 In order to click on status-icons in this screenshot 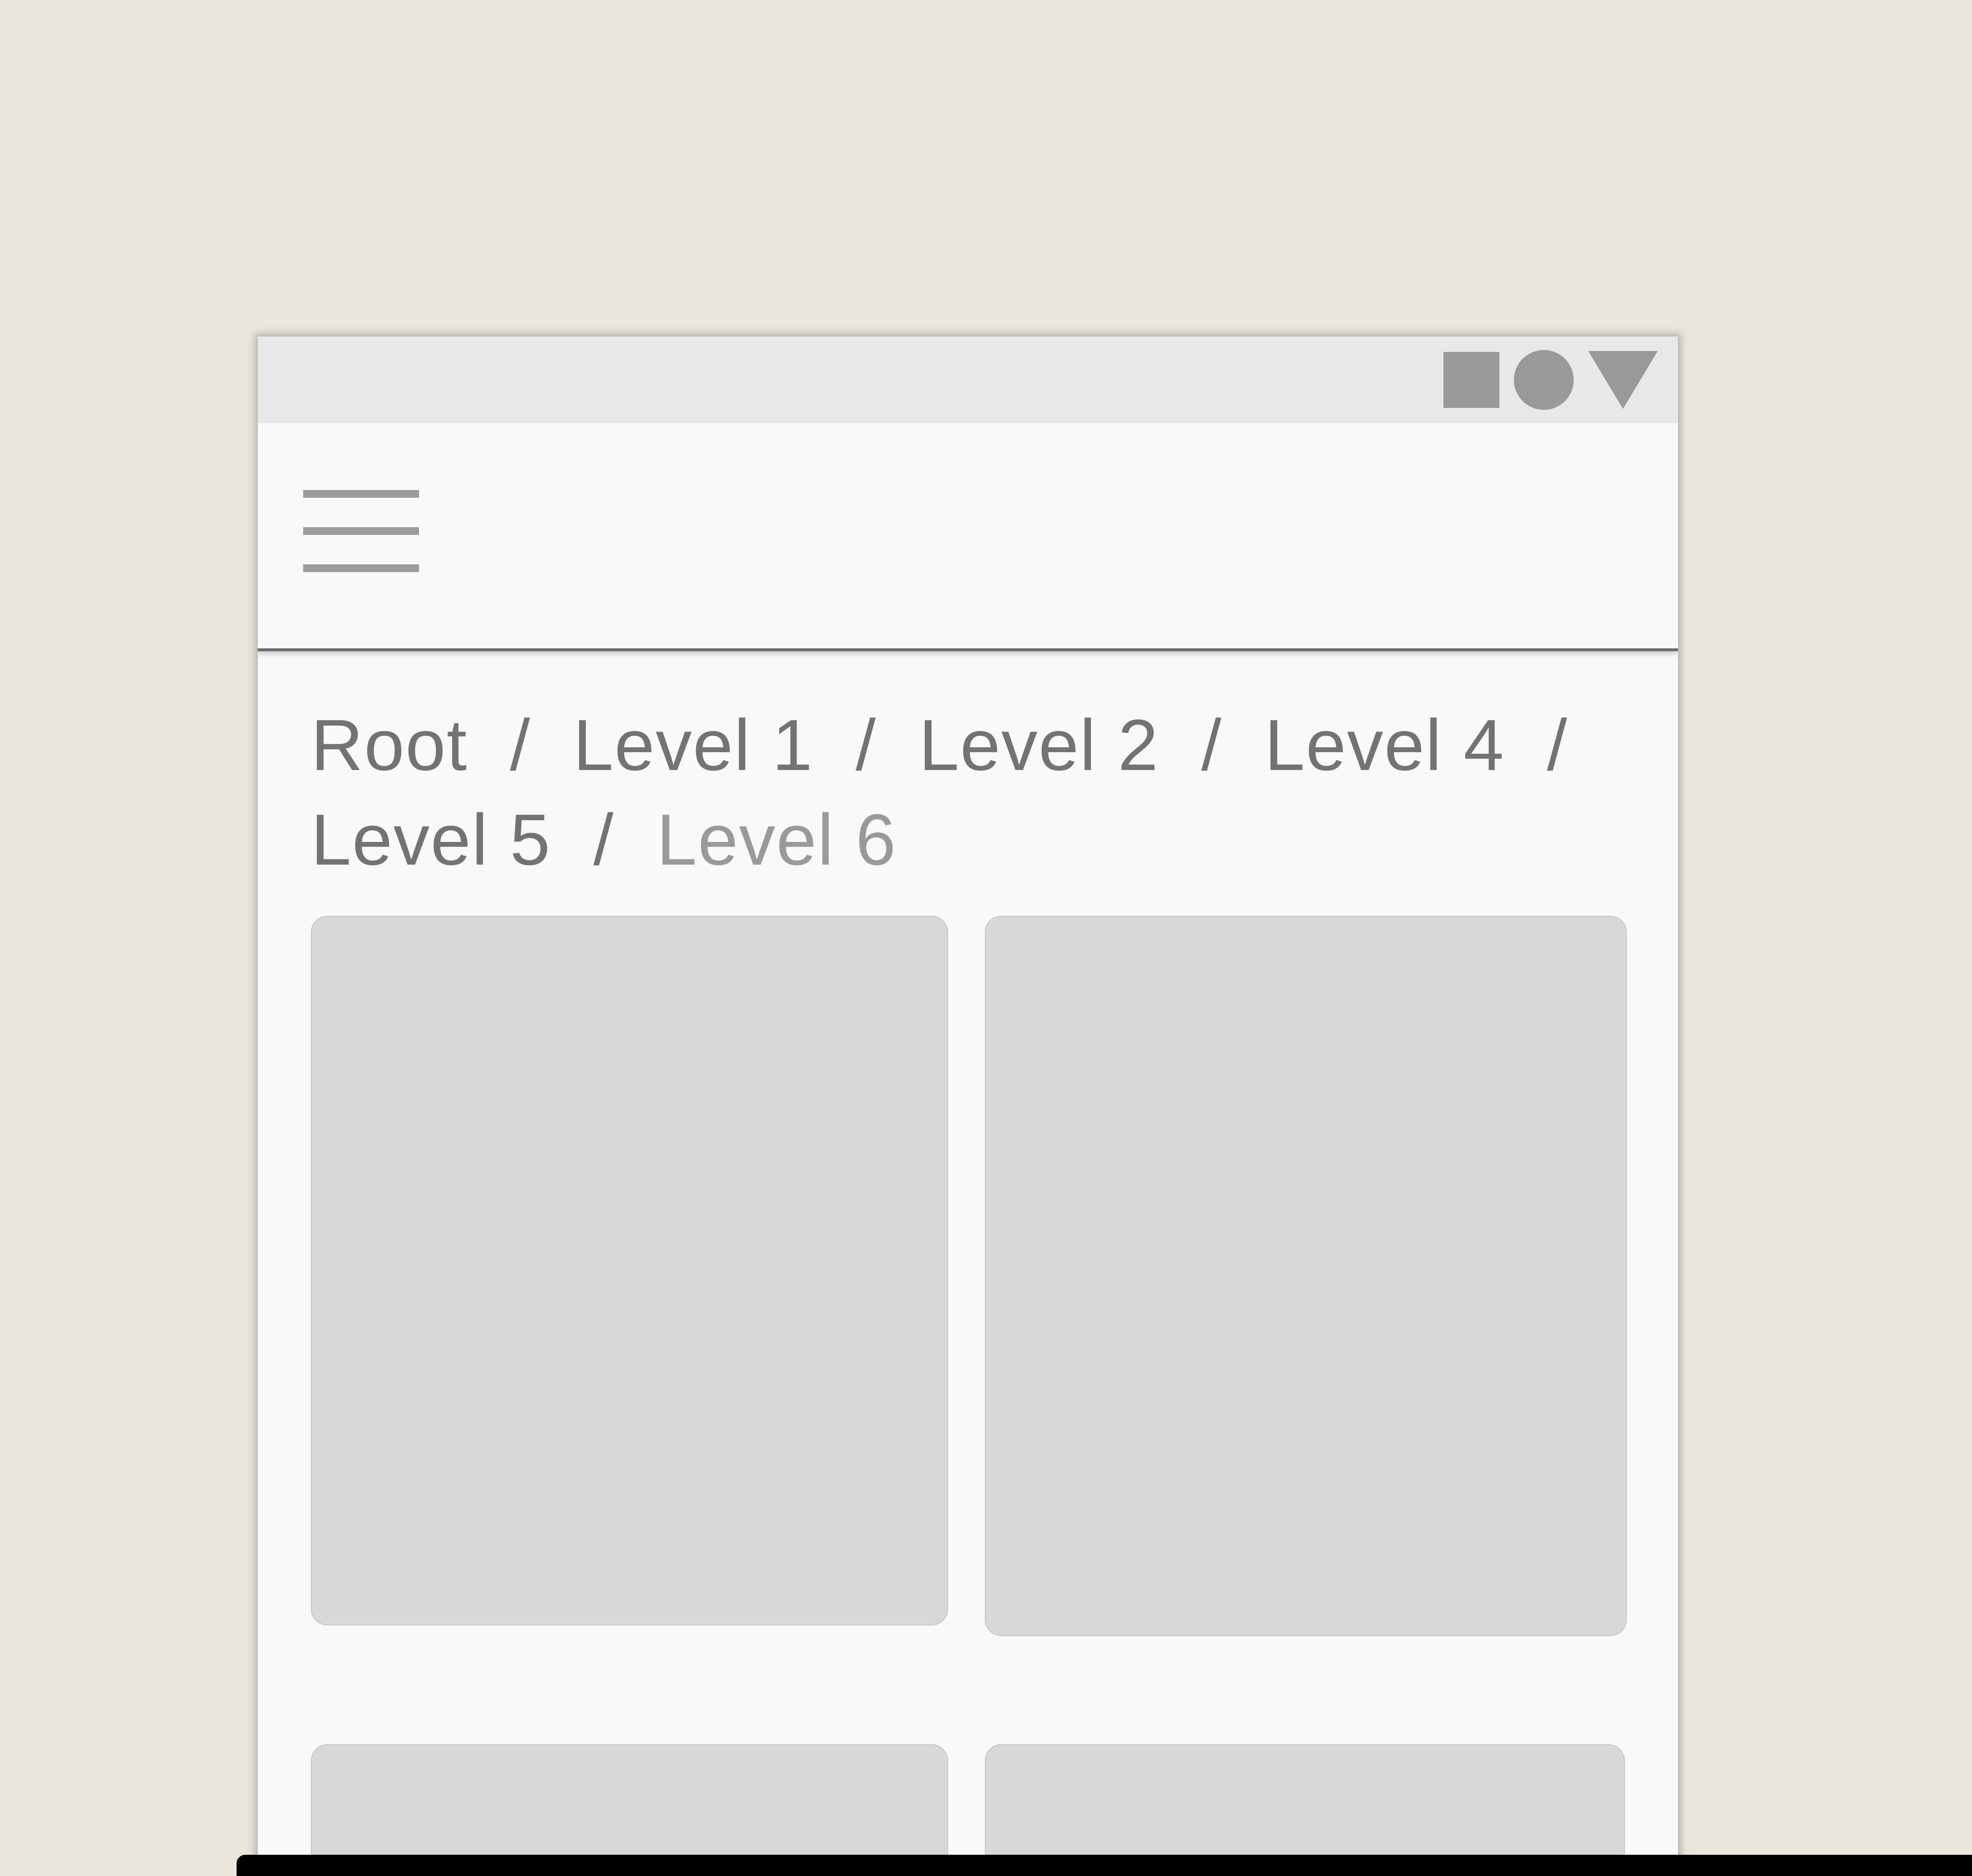, I will do `click(1551, 380)`.